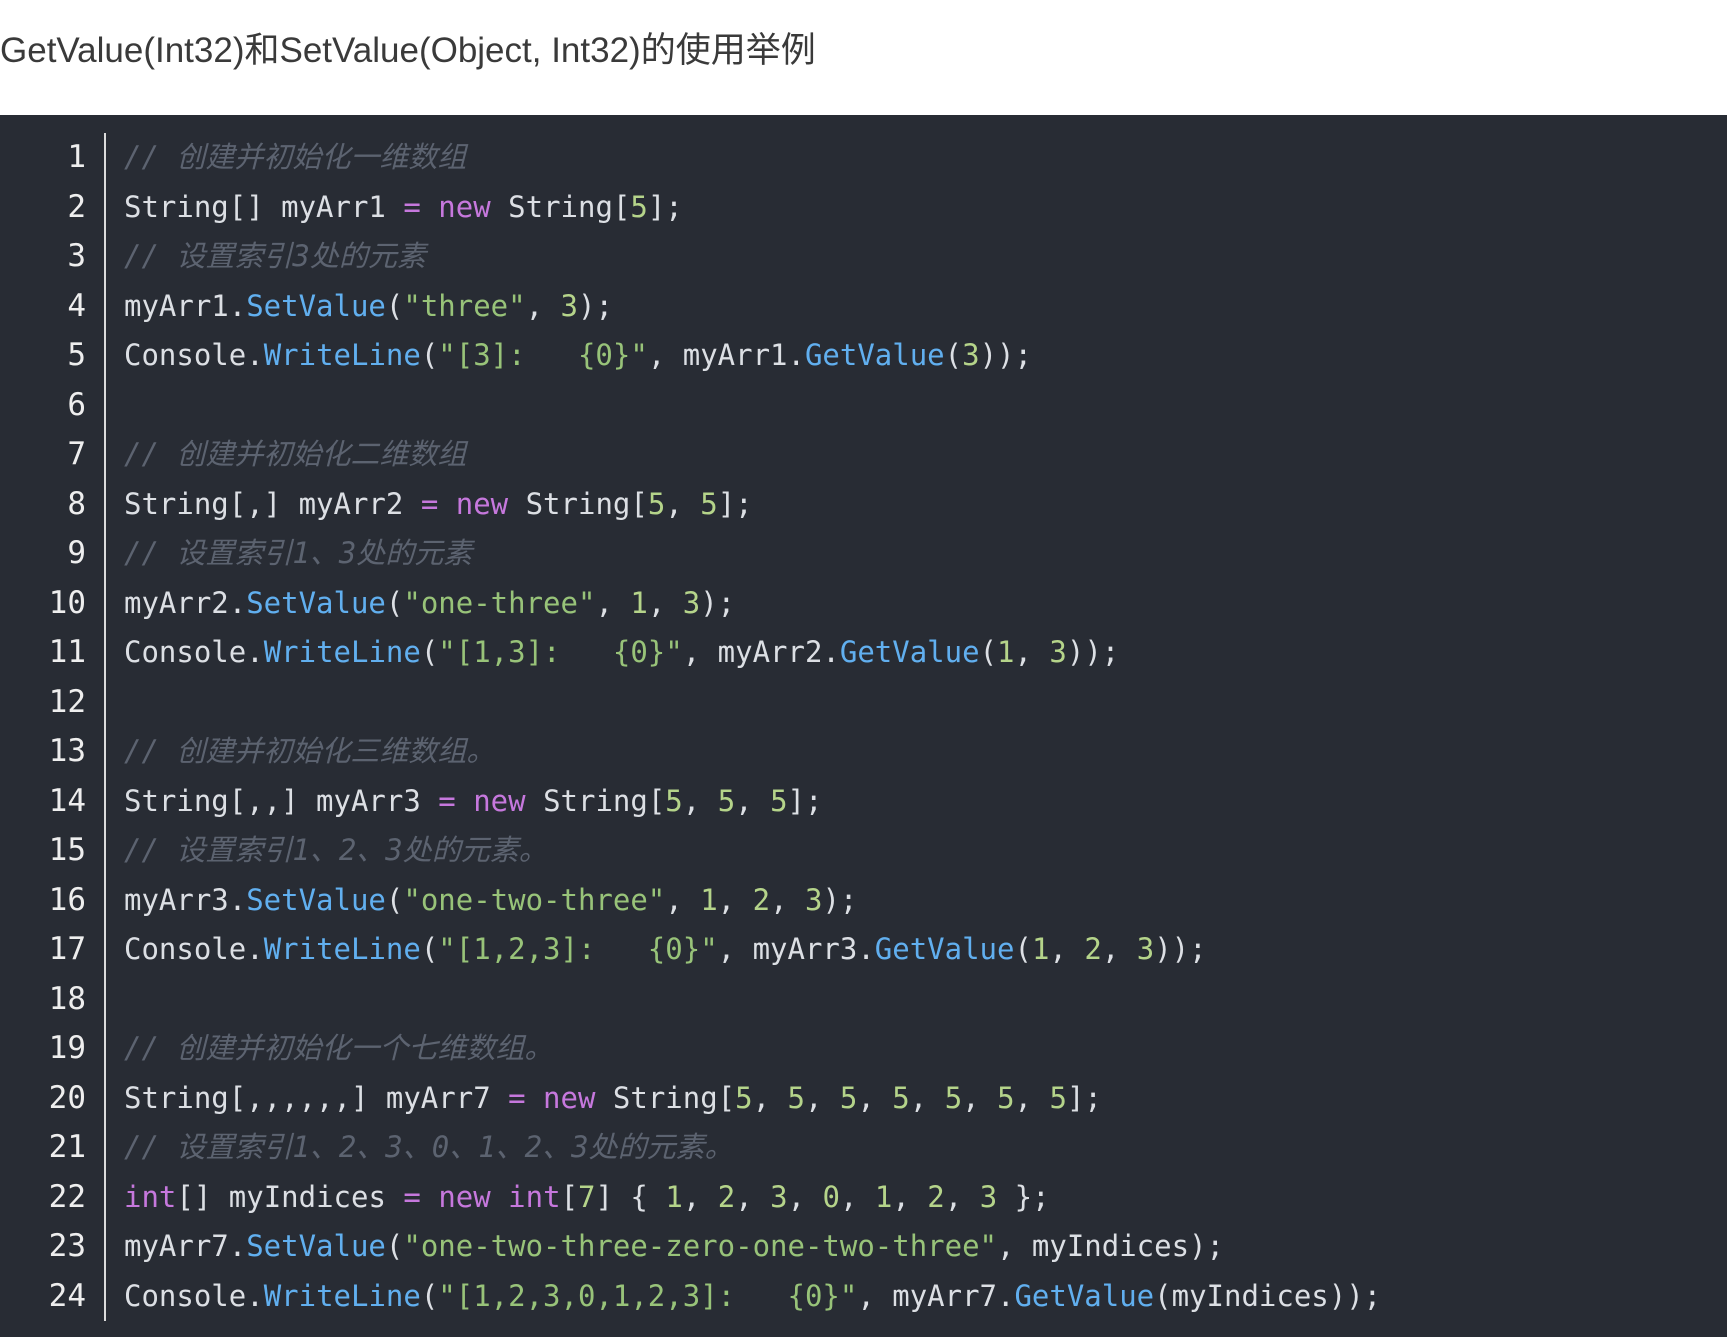 The width and height of the screenshot is (1727, 1337). What do you see at coordinates (67, 701) in the screenshot?
I see `line-number: 12` at bounding box center [67, 701].